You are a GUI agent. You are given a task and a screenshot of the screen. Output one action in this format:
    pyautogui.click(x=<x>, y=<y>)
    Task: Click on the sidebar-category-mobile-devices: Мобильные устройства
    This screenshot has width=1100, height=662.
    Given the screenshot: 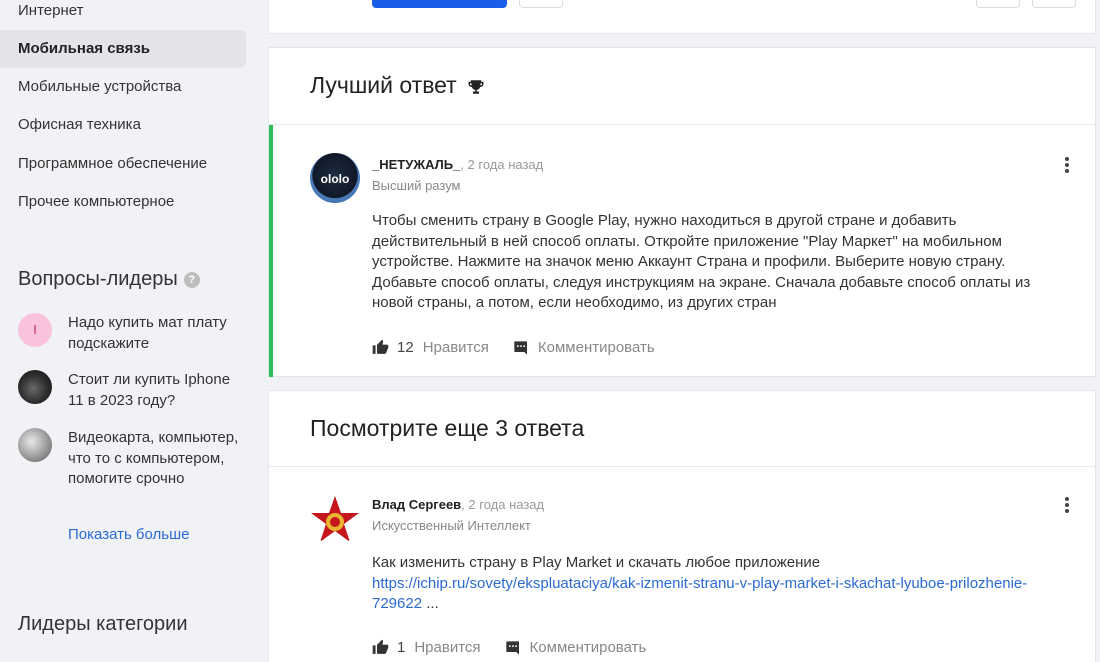 What is the action you would take?
    pyautogui.click(x=123, y=87)
    